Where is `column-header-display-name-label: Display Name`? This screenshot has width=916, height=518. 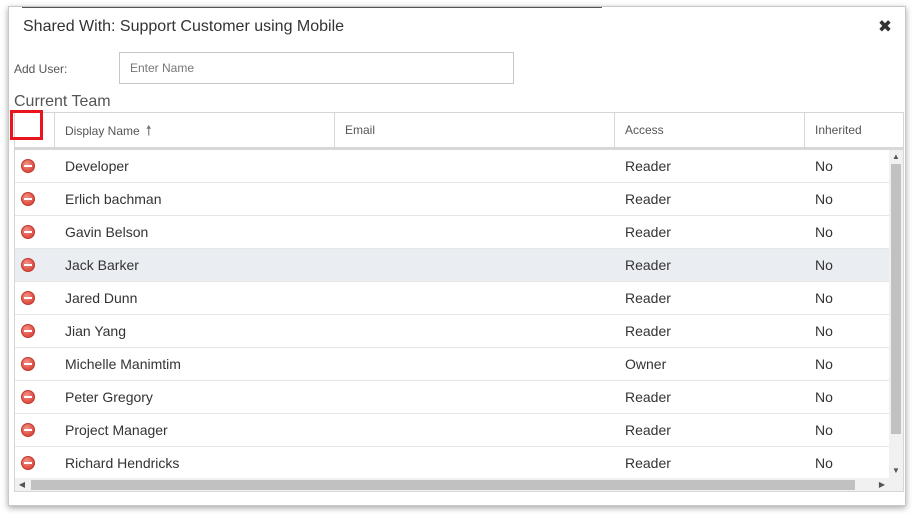
column-header-display-name-label: Display Name is located at coordinates (102, 131).